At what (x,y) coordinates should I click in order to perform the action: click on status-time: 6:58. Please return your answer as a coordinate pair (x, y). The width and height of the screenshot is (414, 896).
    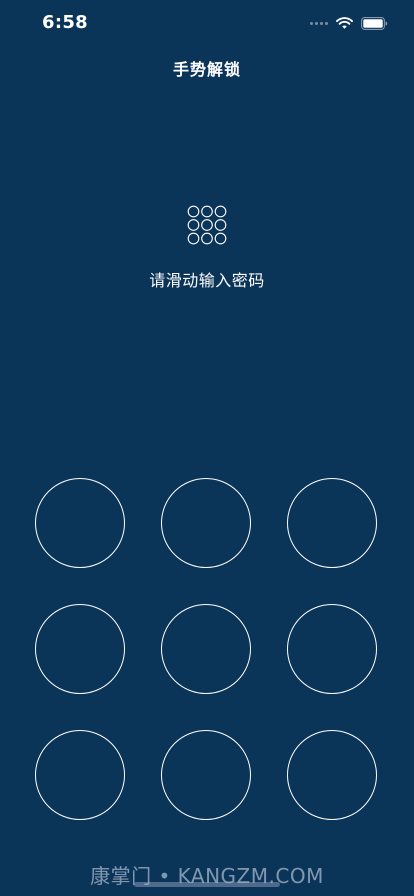
    Looking at the image, I should click on (65, 22).